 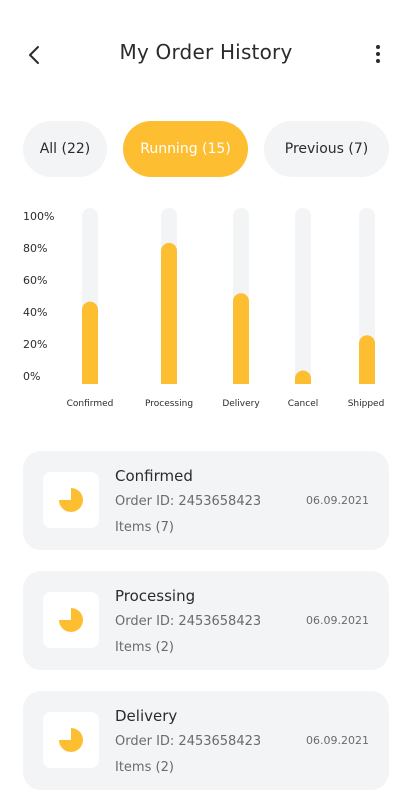 What do you see at coordinates (144, 527) in the screenshot?
I see `order-items: Items (7)` at bounding box center [144, 527].